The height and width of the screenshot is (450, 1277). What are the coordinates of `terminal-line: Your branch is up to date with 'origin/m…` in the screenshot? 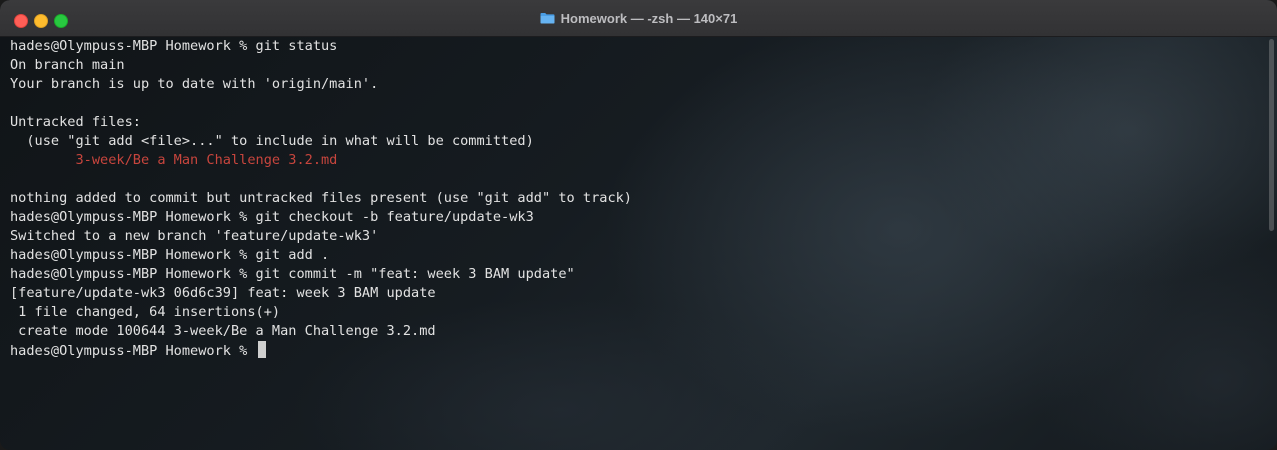 It's located at (194, 84).